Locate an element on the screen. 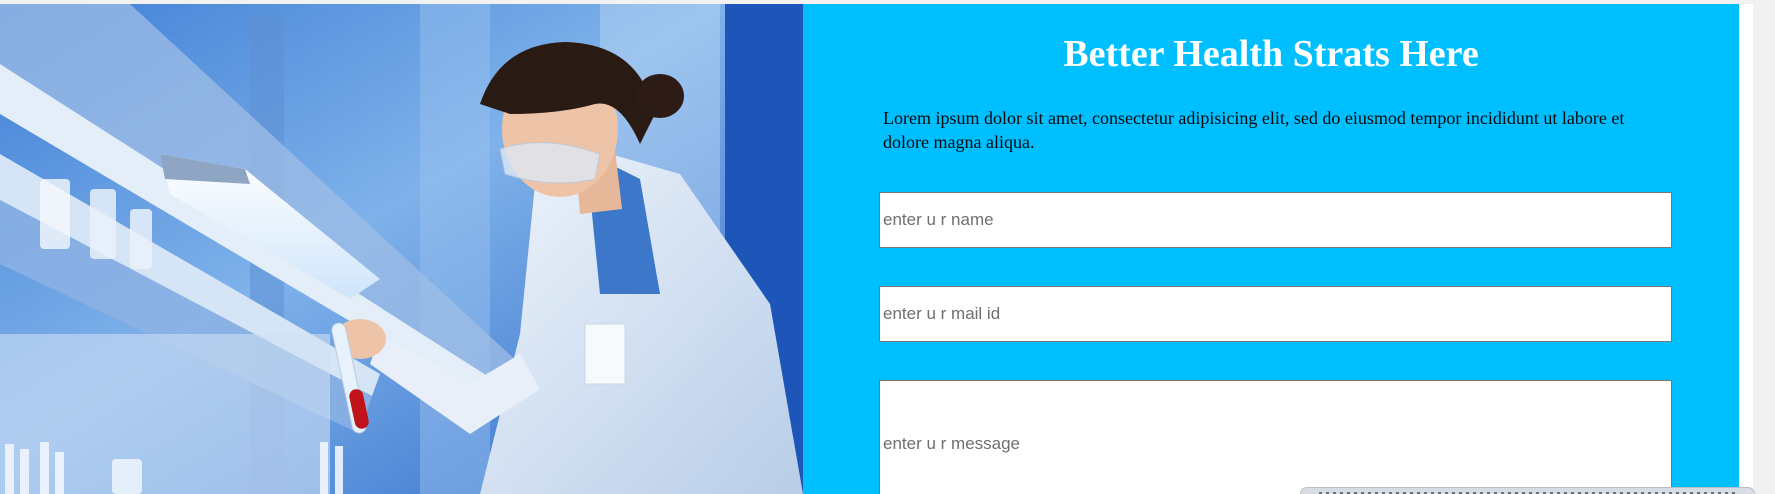 The width and height of the screenshot is (1775, 494). page-scrollbar is located at coordinates (1764, 247).